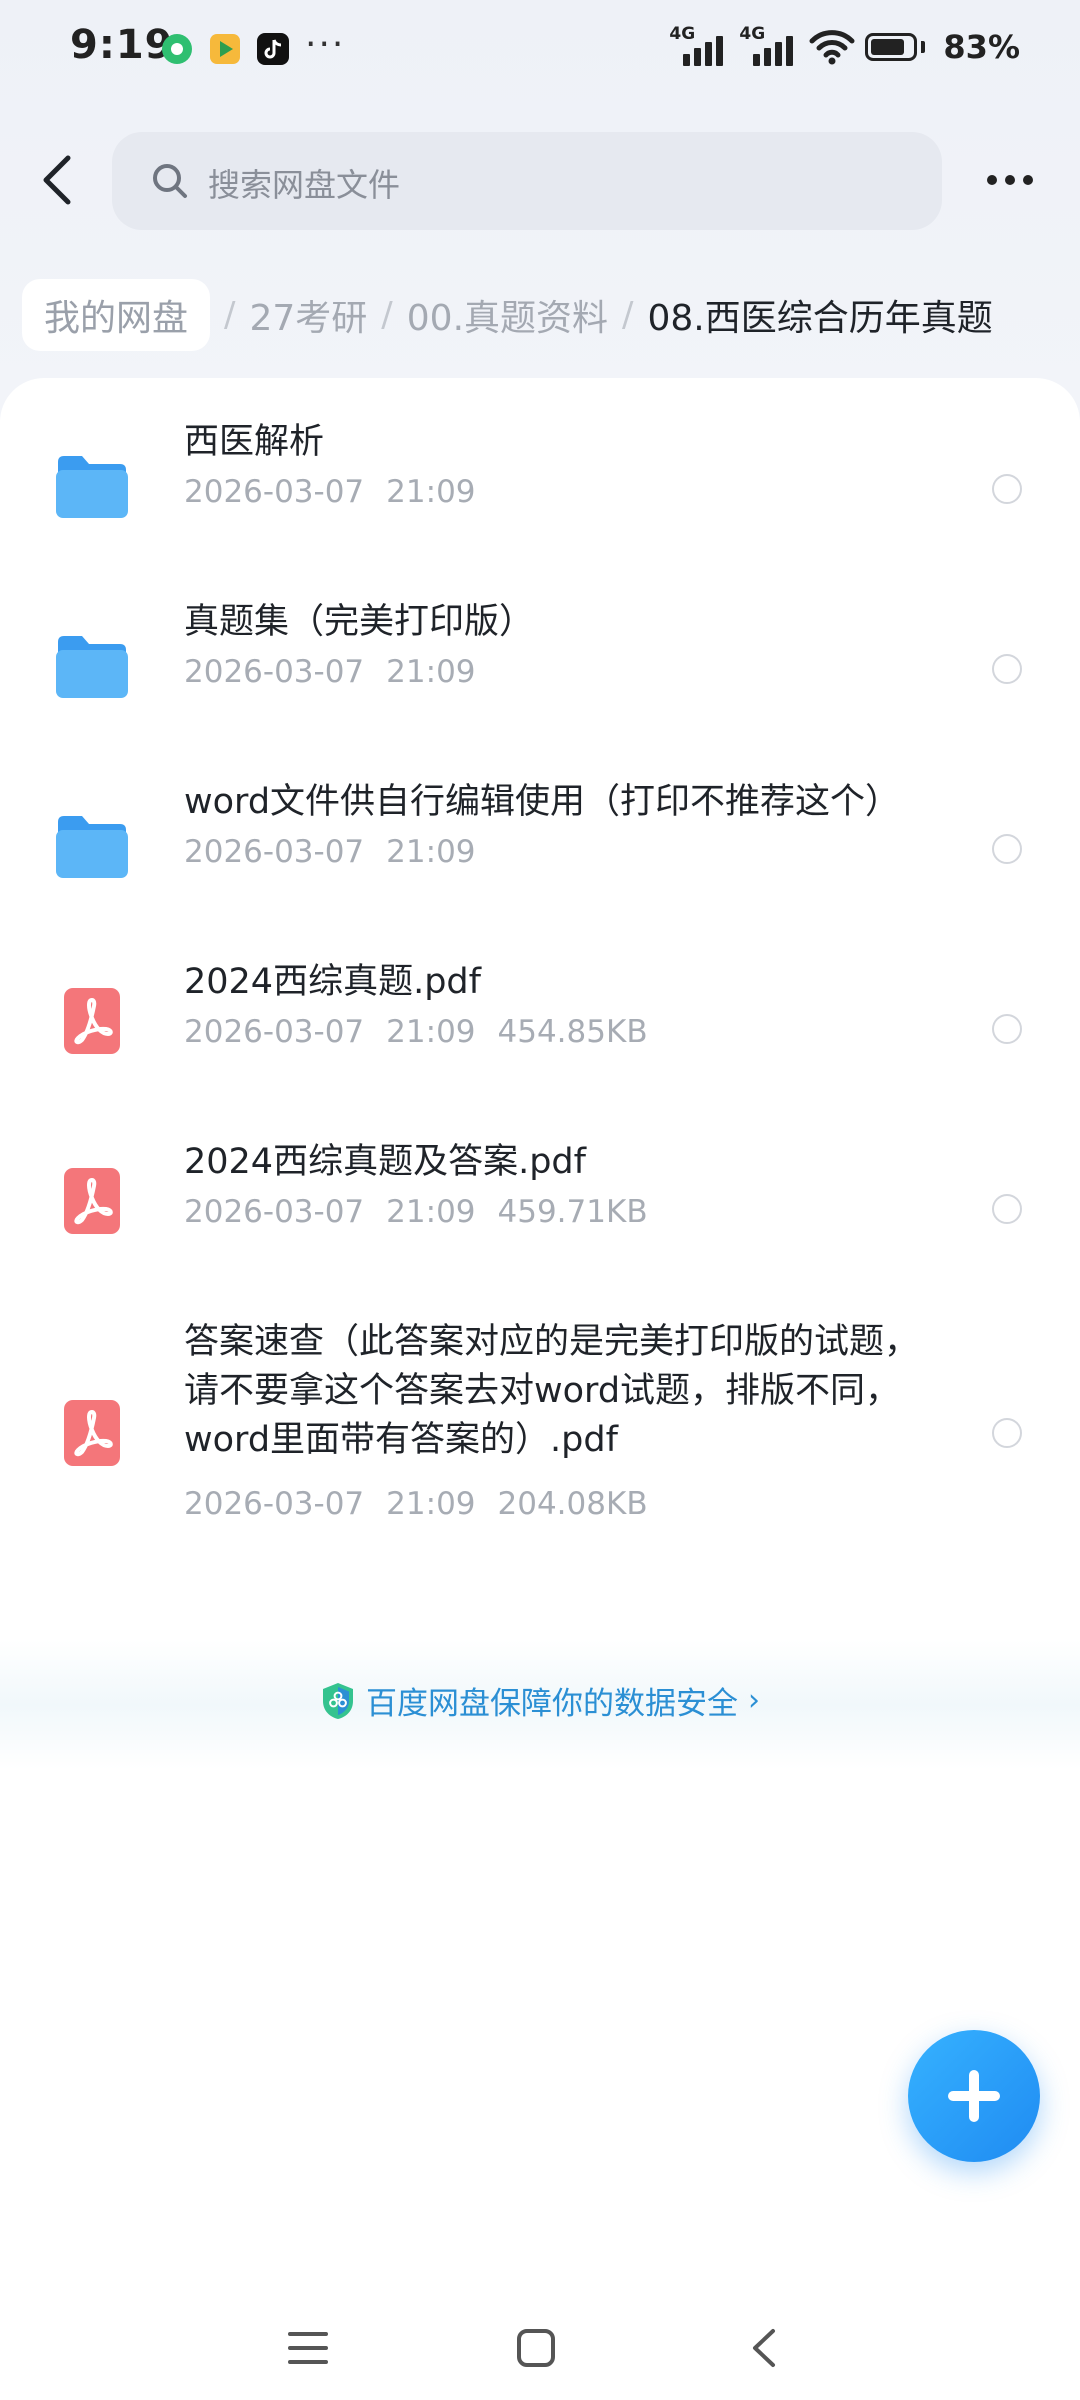  I want to click on file-name: word文件供自行编辑使用（打印不推荐这个）, so click(542, 802).